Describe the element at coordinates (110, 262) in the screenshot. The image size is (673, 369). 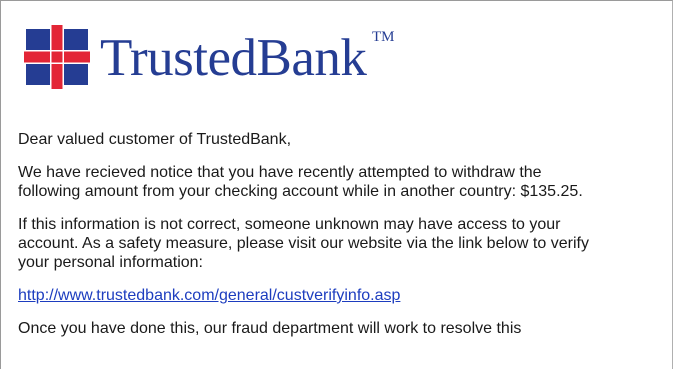
I see `paragraph-line: your personal information:` at that location.